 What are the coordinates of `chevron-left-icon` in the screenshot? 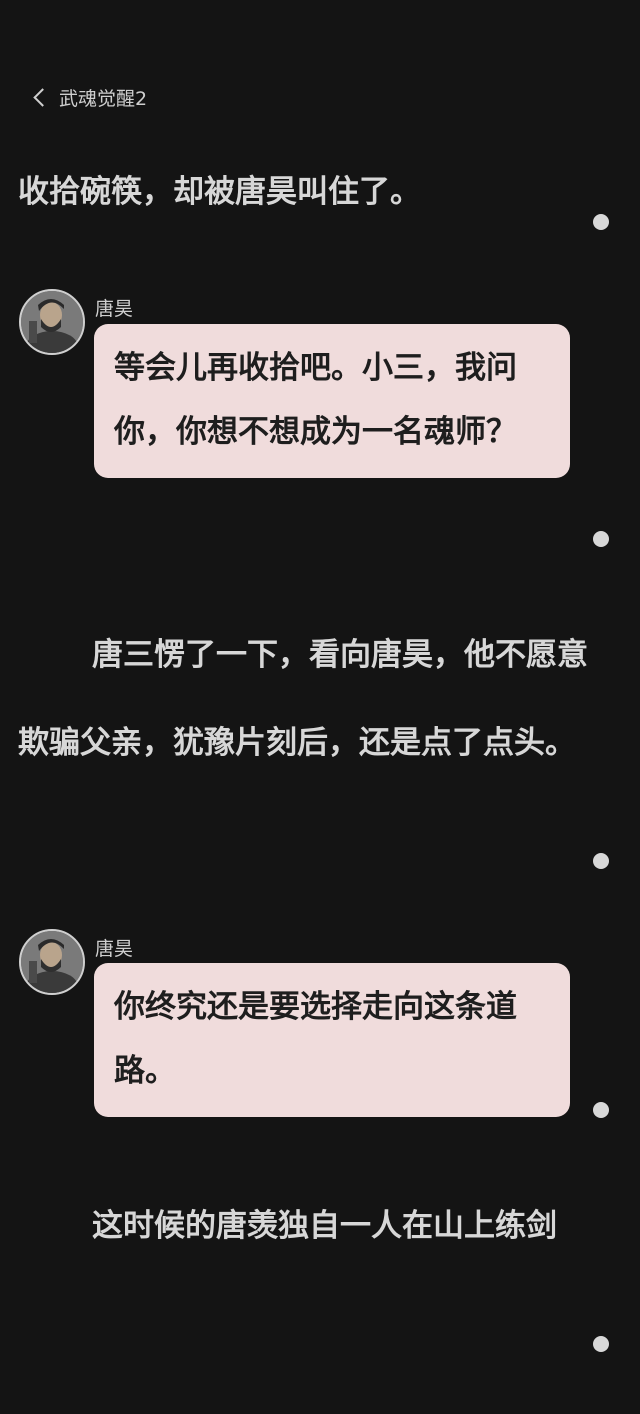 It's located at (42, 97).